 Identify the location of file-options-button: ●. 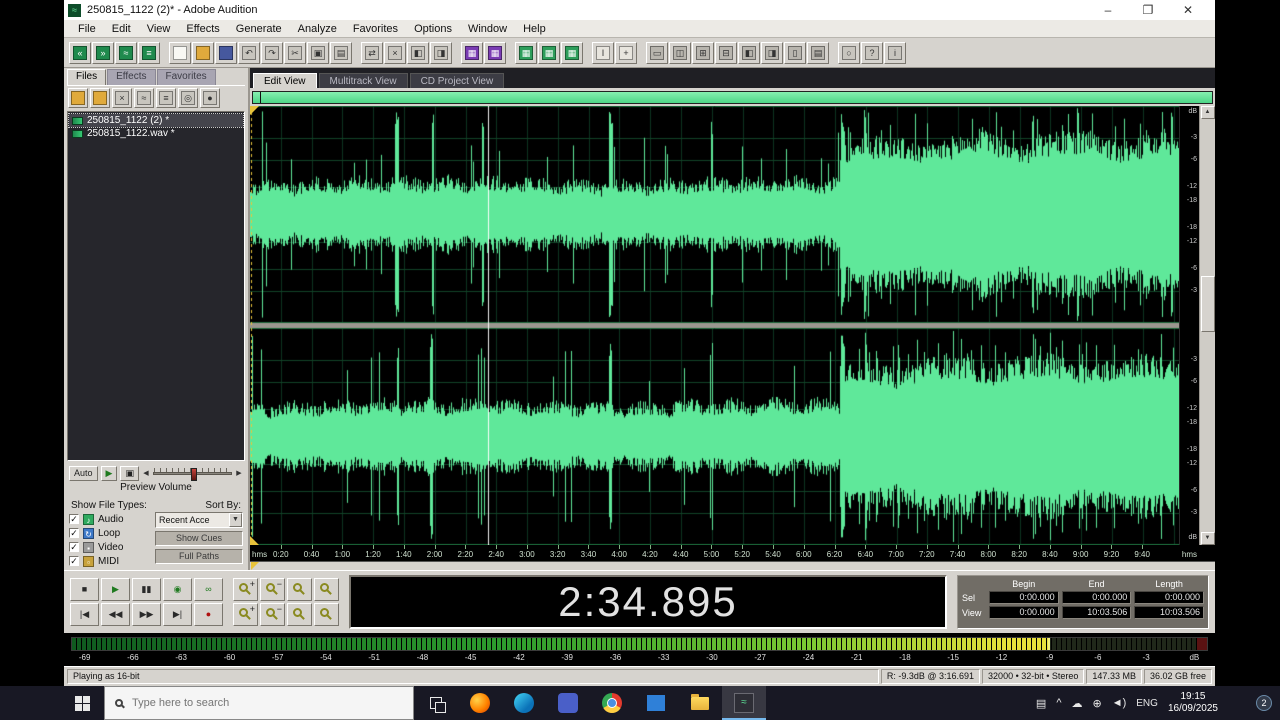
(210, 98).